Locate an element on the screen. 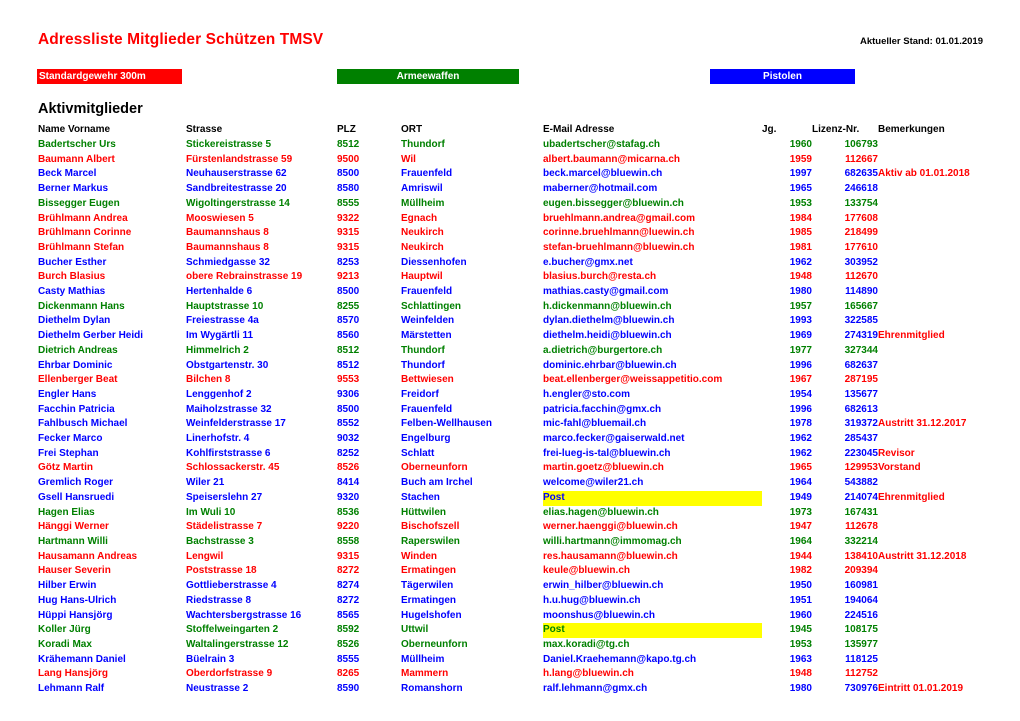 This screenshot has width=1020, height=721. cell-email: welcome@wiler21.ch is located at coordinates (652, 483).